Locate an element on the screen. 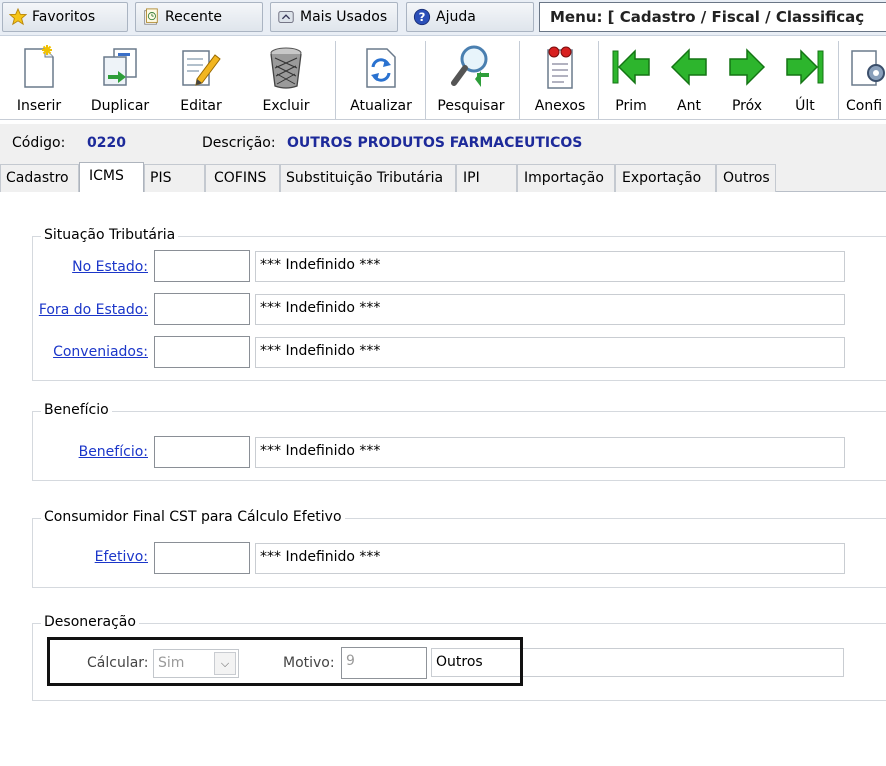  prox-label: Próx is located at coordinates (747, 106).